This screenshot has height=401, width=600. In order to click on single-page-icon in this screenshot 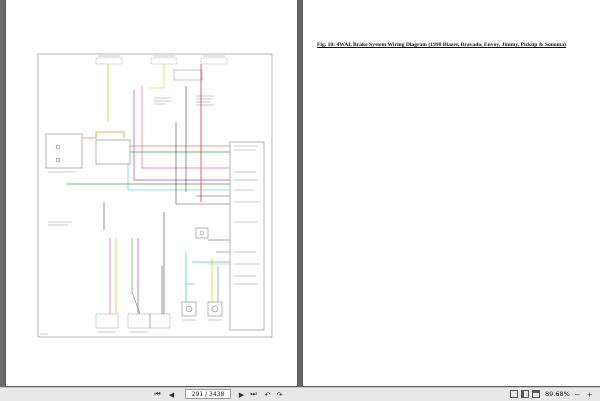, I will do `click(514, 394)`.